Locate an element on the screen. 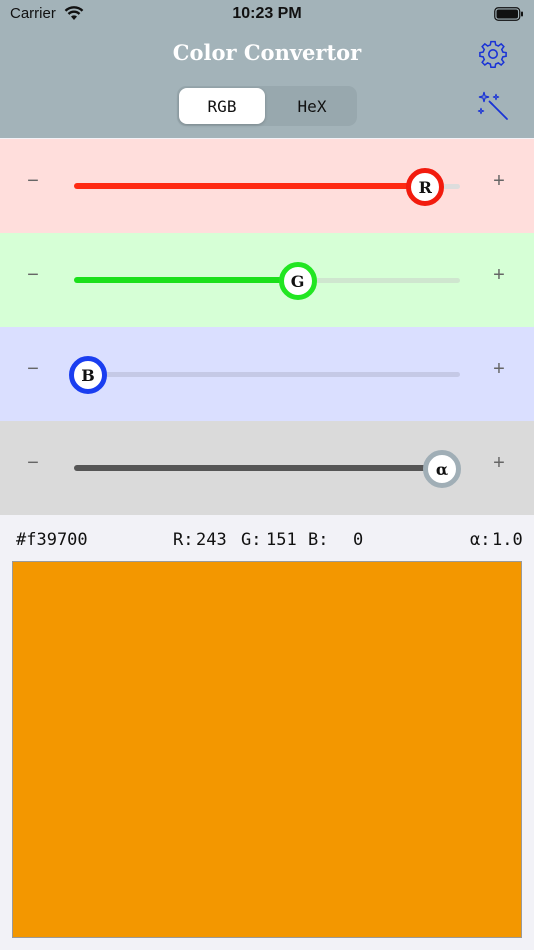 The height and width of the screenshot is (950, 534). slider-row-alpha: − α + is located at coordinates (267, 468).